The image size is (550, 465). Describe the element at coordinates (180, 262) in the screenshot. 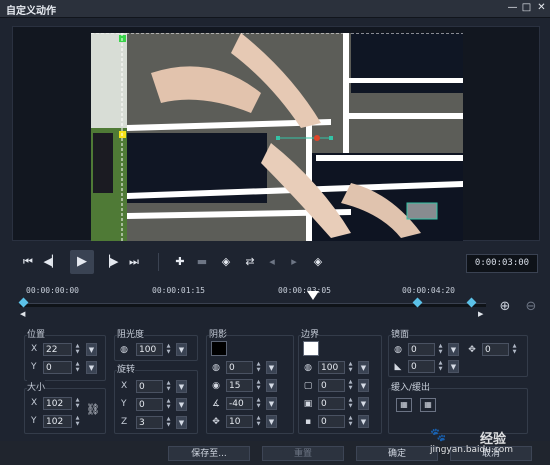

I see `add-keyframe-icon: ✚` at that location.